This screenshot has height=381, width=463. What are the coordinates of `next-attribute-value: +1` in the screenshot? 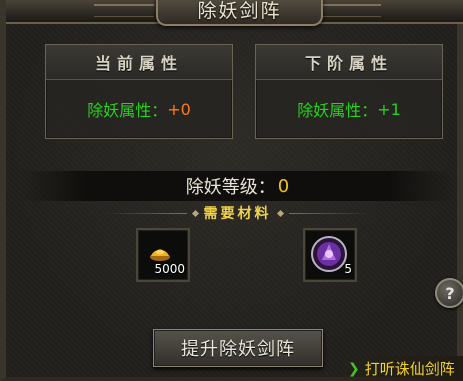 It's located at (389, 109).